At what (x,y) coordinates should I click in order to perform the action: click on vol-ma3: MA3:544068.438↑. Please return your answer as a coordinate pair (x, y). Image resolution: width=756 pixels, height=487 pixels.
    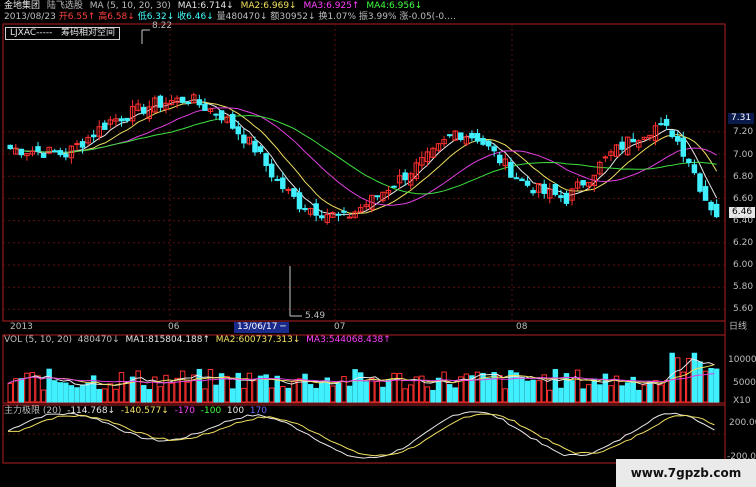
    Looking at the image, I should click on (348, 340).